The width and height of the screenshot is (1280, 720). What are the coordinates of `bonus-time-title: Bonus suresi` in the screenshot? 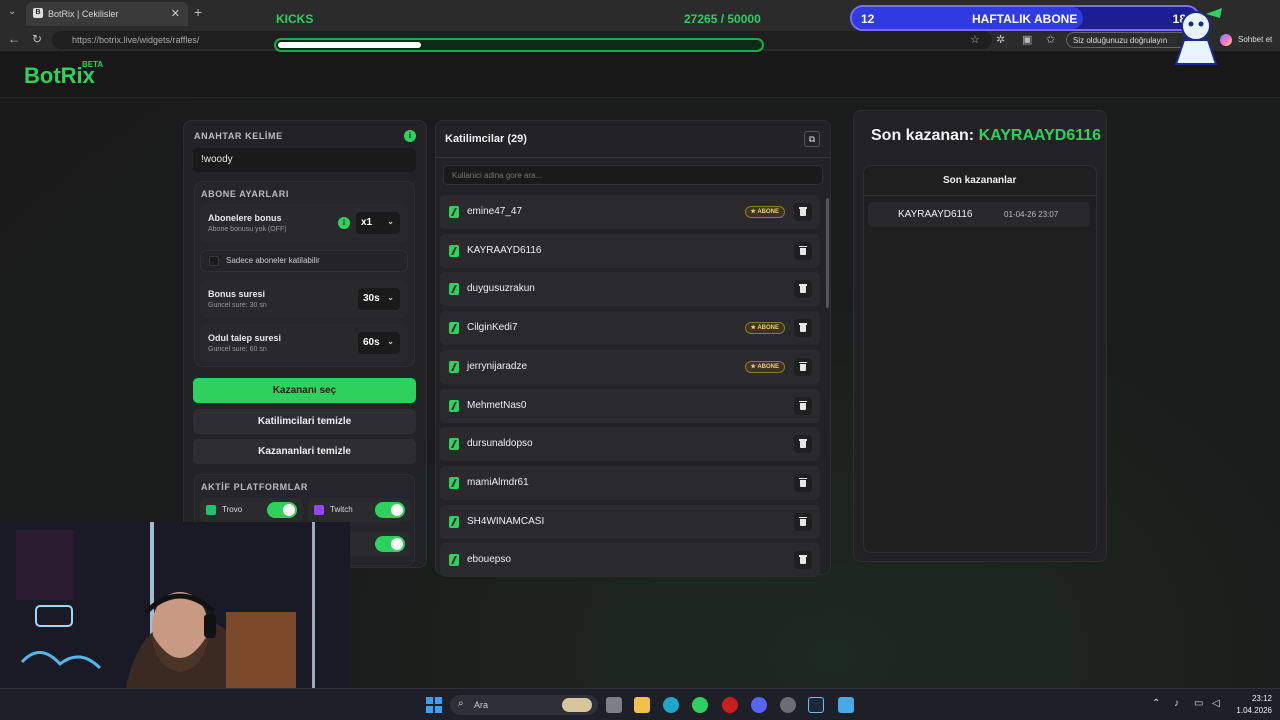 It's located at (237, 294).